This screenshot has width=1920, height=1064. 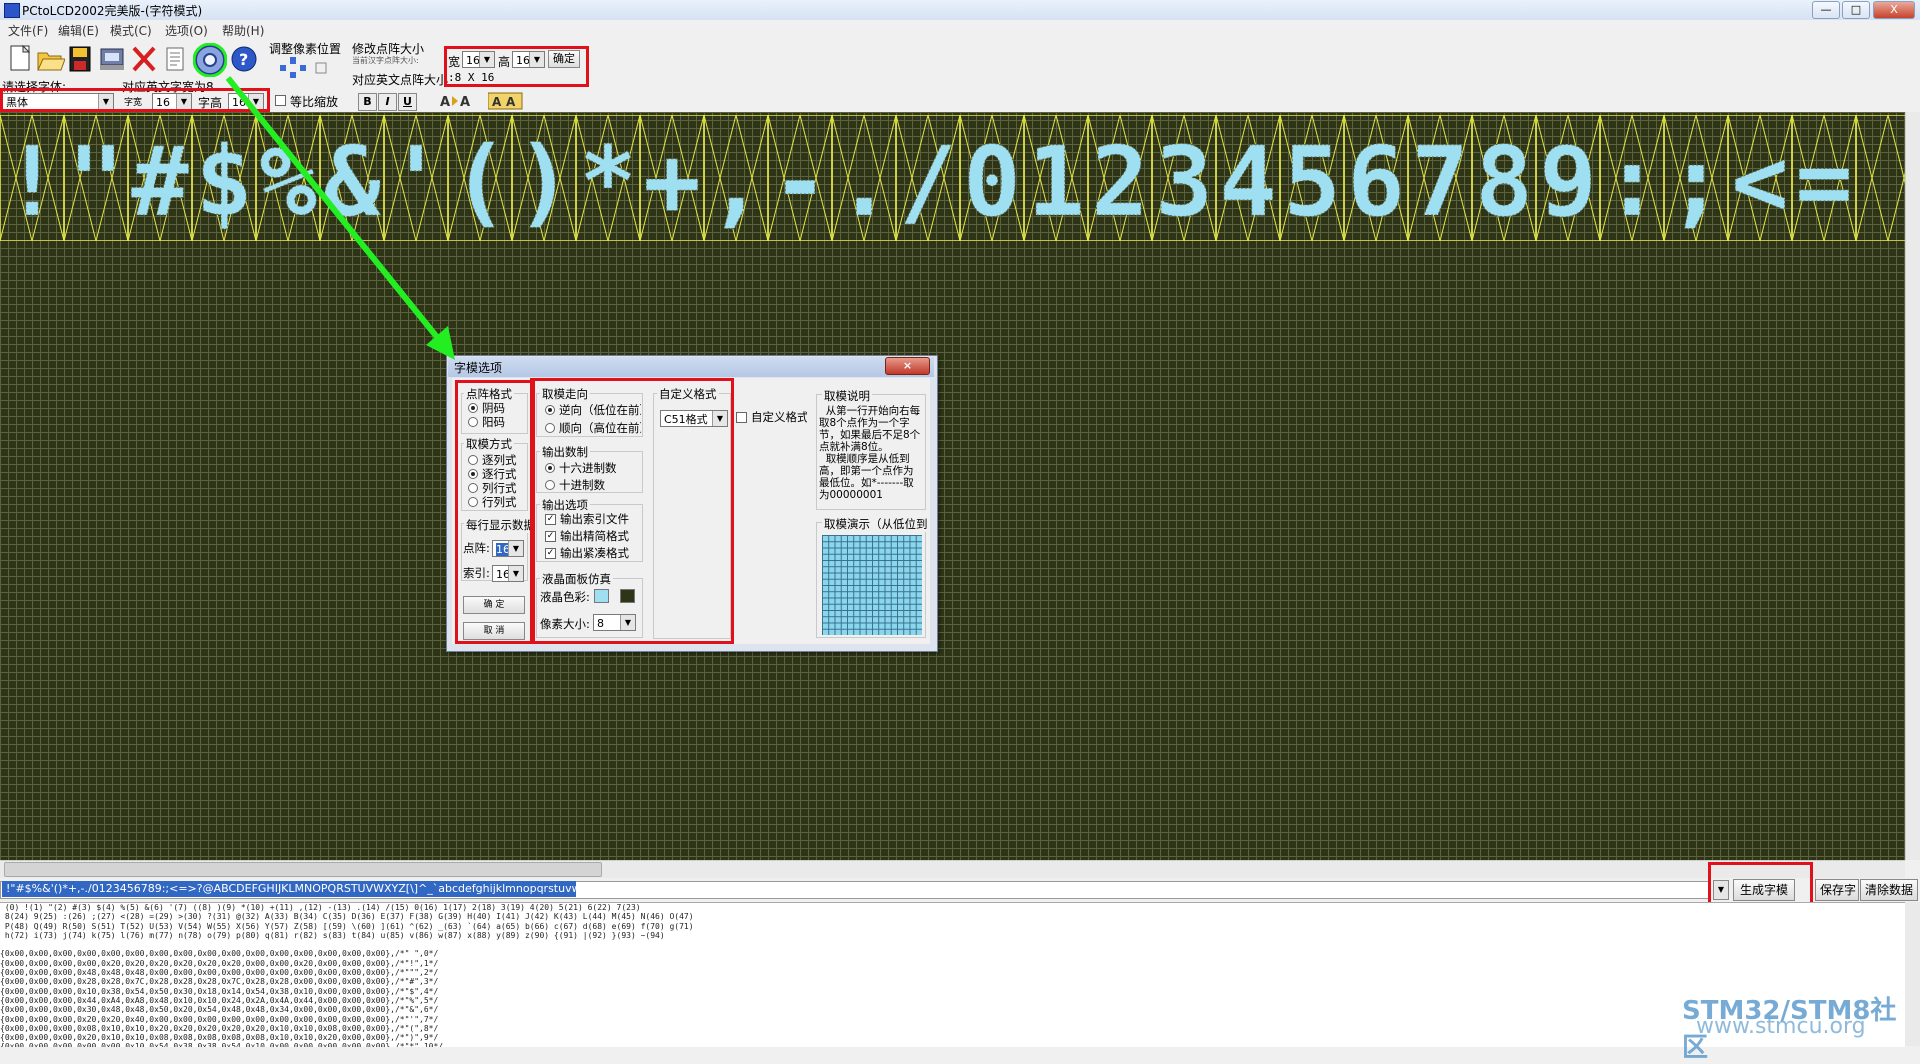 What do you see at coordinates (1889, 890) in the screenshot?
I see `clear-data-button: 清除数据` at bounding box center [1889, 890].